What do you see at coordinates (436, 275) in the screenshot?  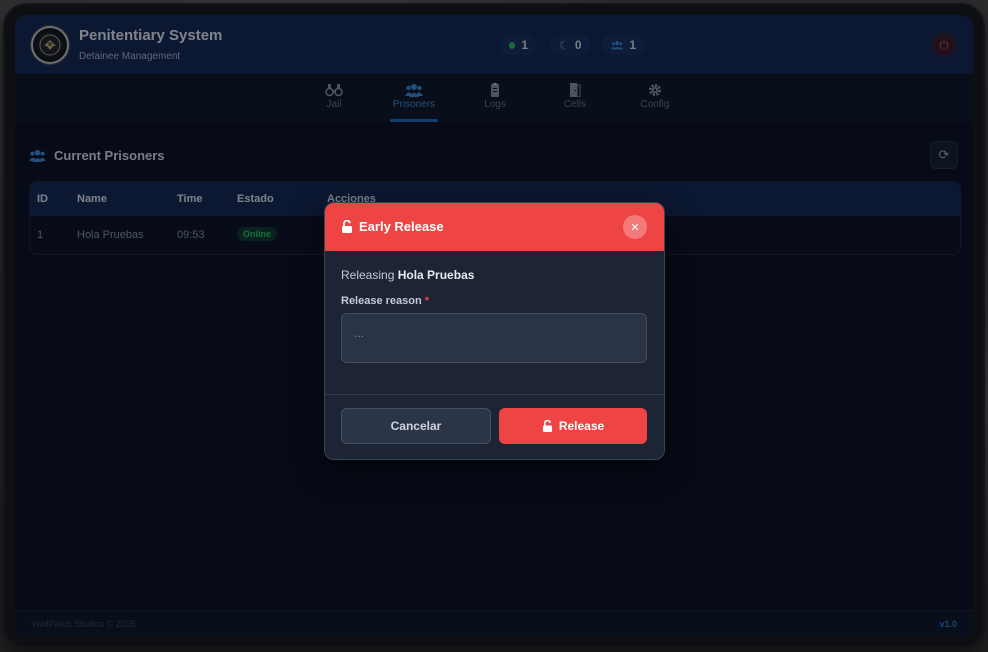 I see `releasing-prisoner-name: Hola Pruebas` at bounding box center [436, 275].